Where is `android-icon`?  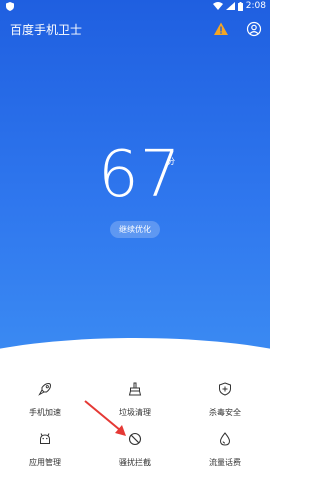 android-icon is located at coordinates (45, 438).